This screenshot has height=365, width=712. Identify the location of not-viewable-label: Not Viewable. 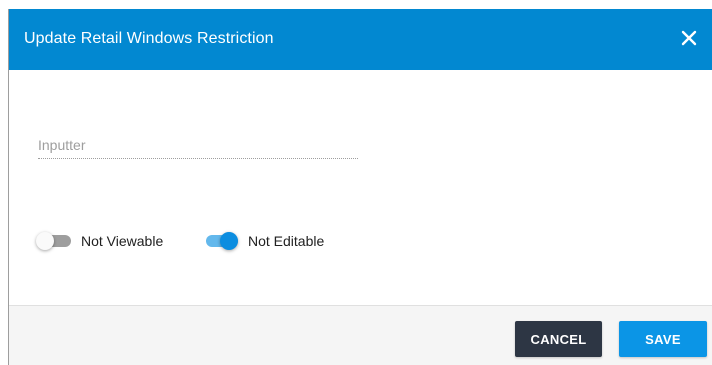
(122, 241).